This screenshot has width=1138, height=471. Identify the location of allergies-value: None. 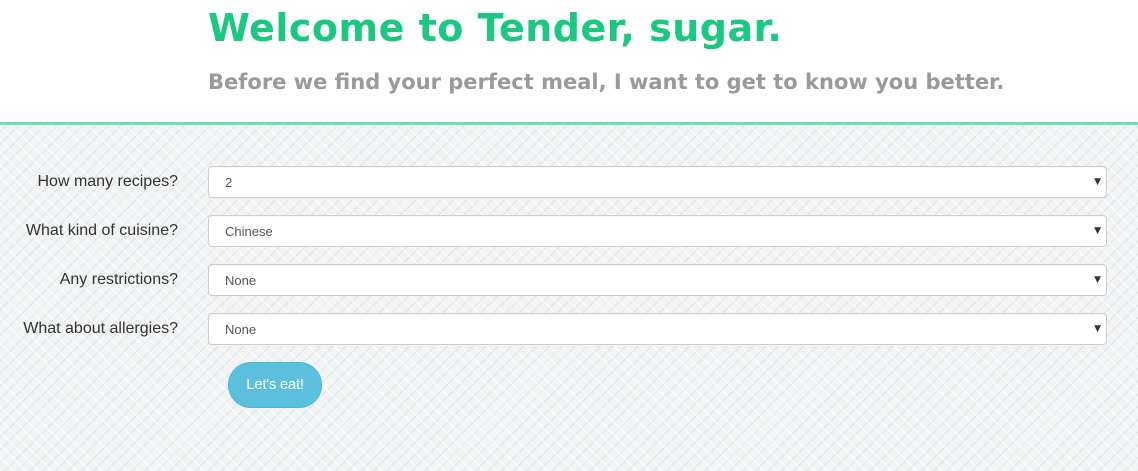
(241, 329).